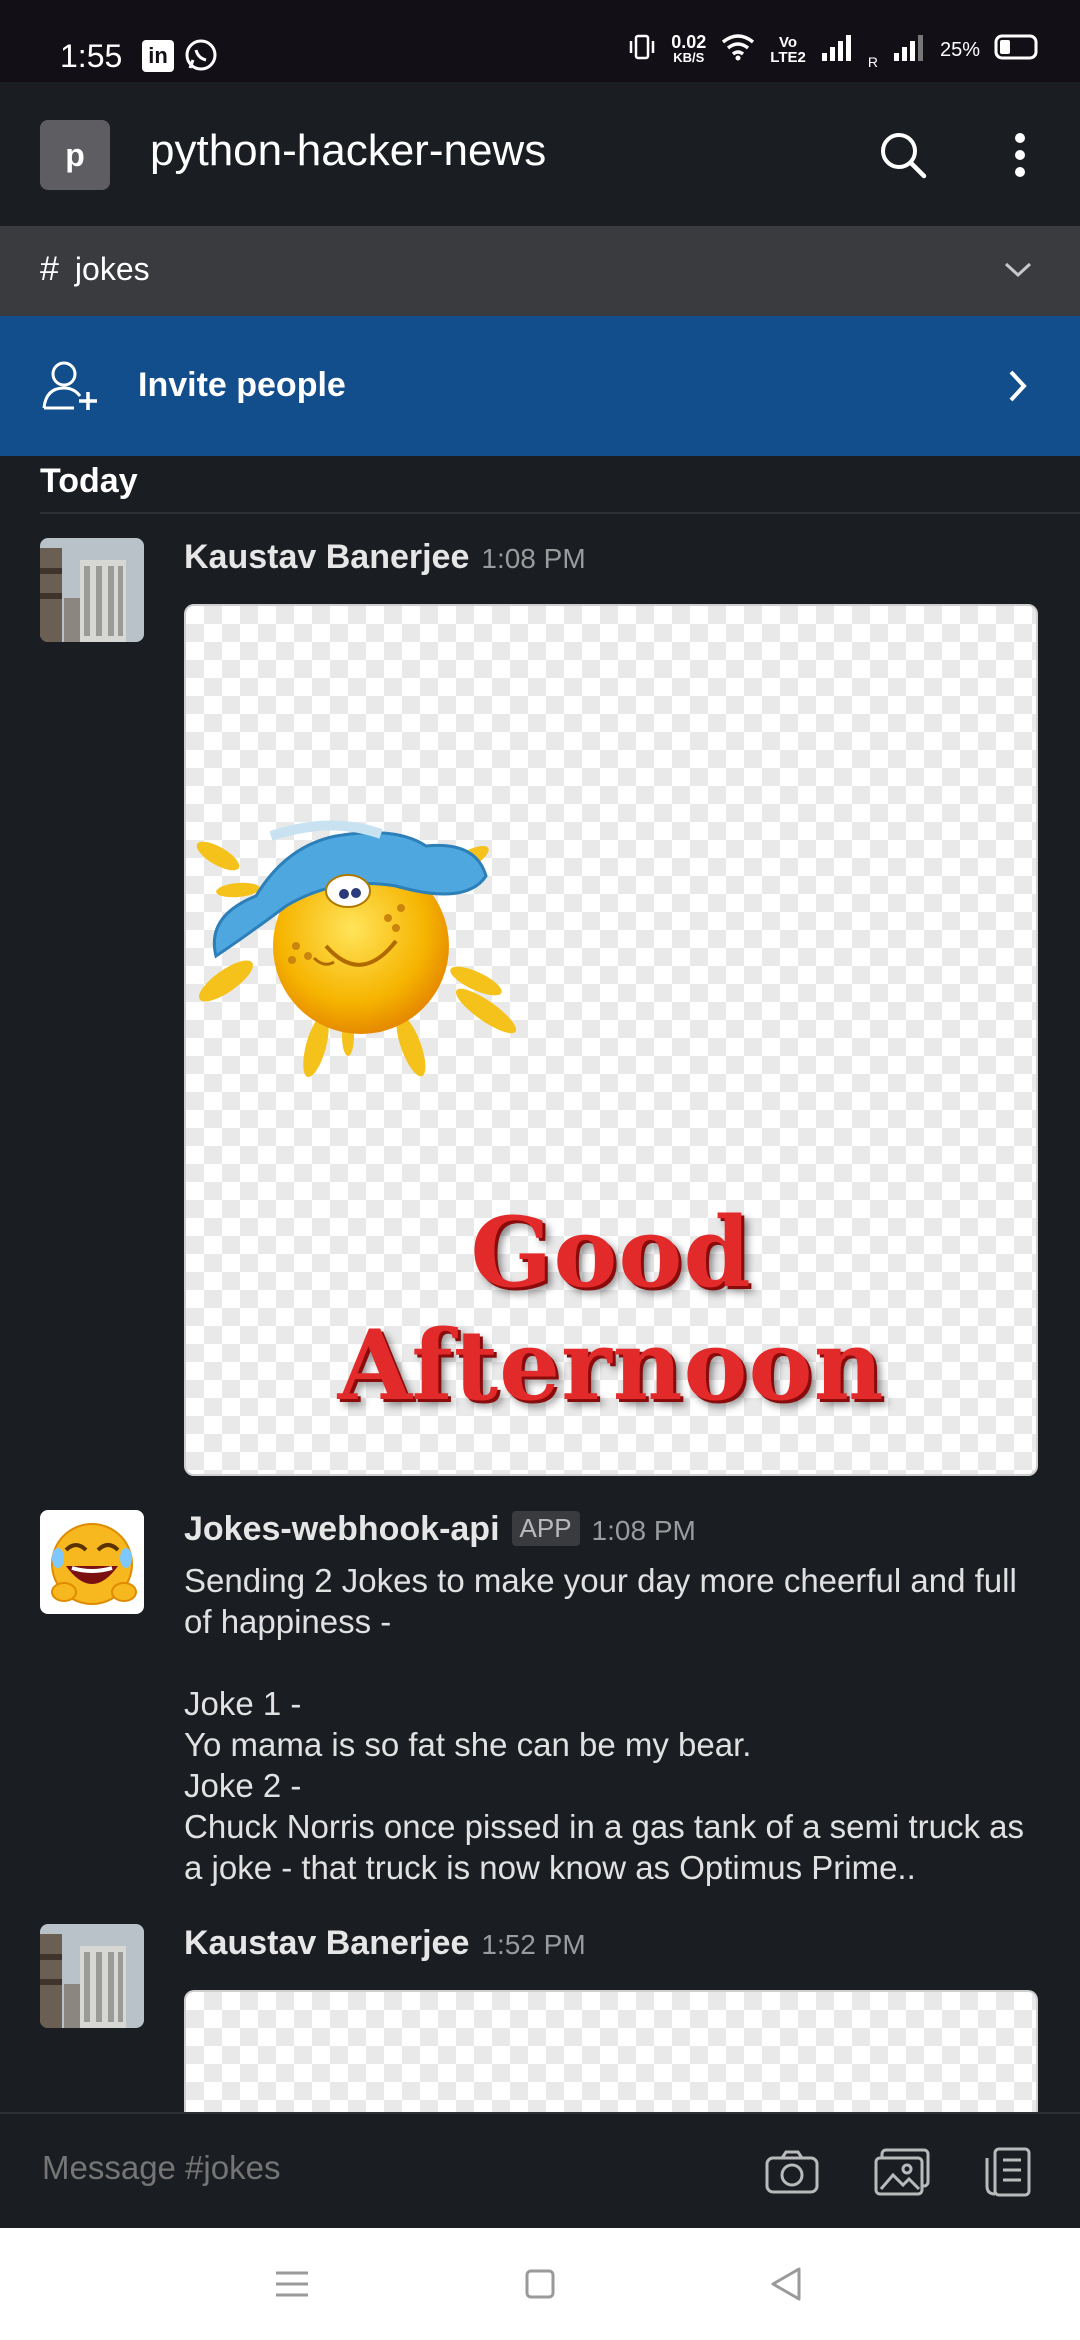 This screenshot has height=2340, width=1080. I want to click on battery-percent: 25%, so click(959, 49).